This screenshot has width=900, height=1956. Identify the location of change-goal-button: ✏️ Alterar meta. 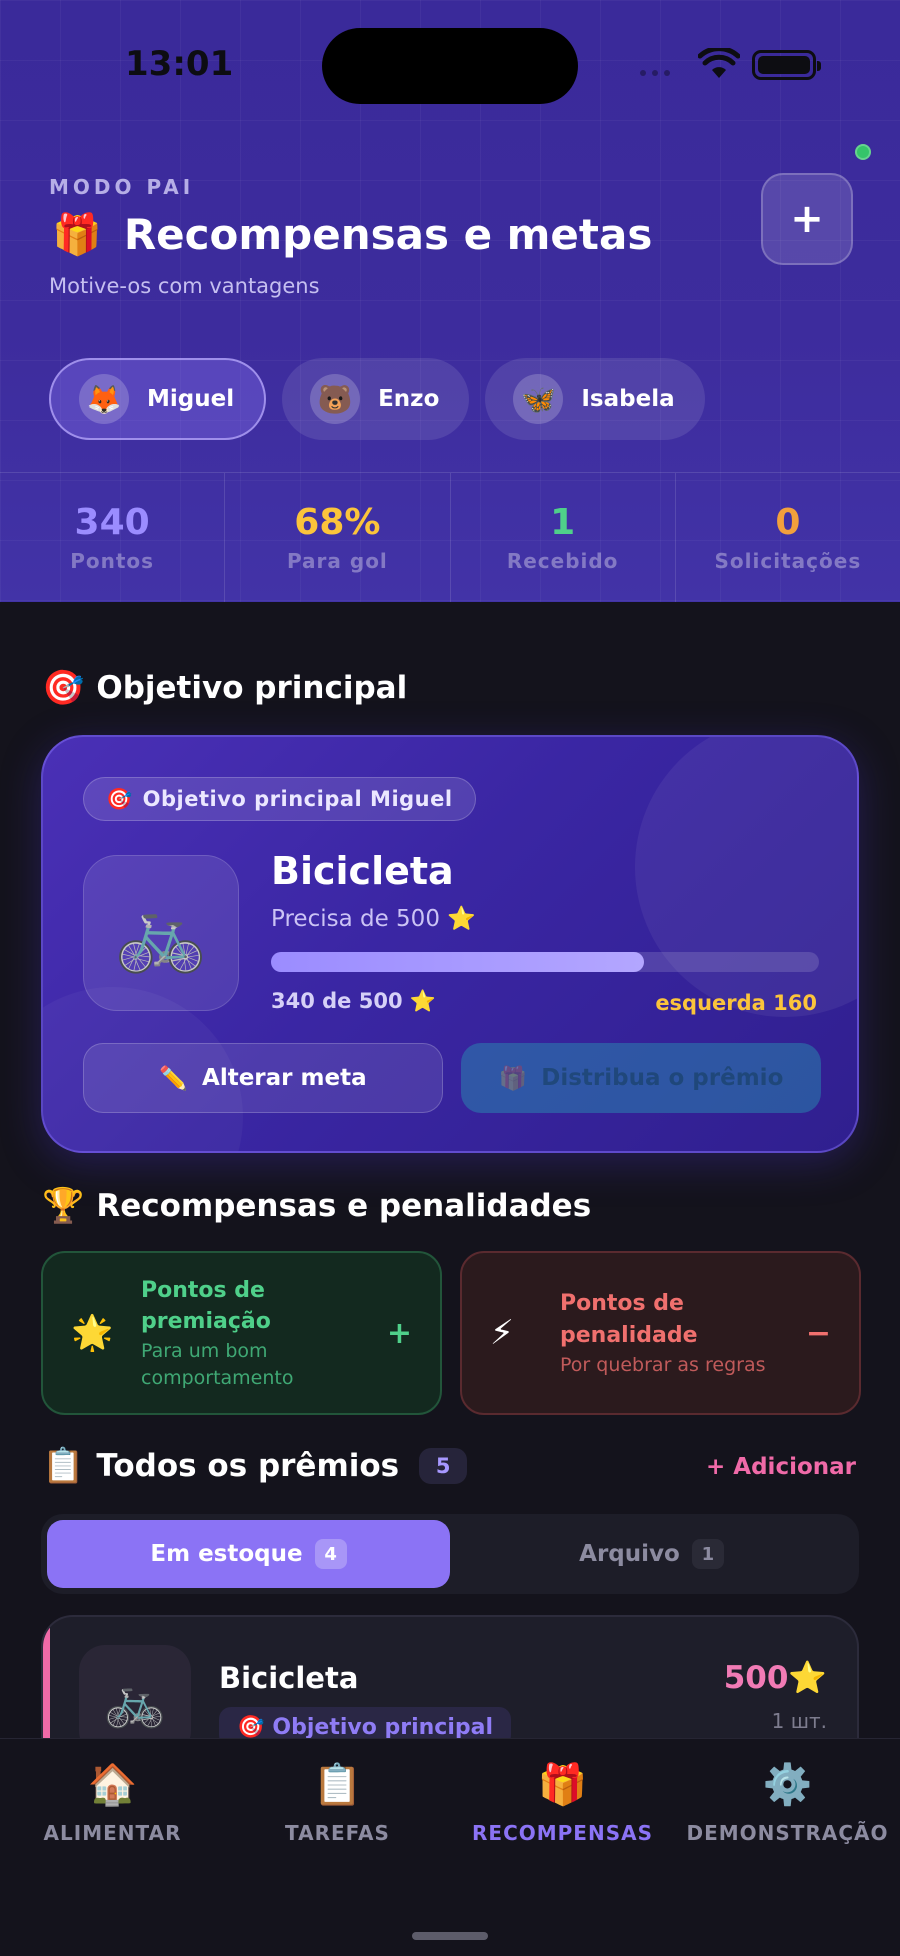
(263, 1078).